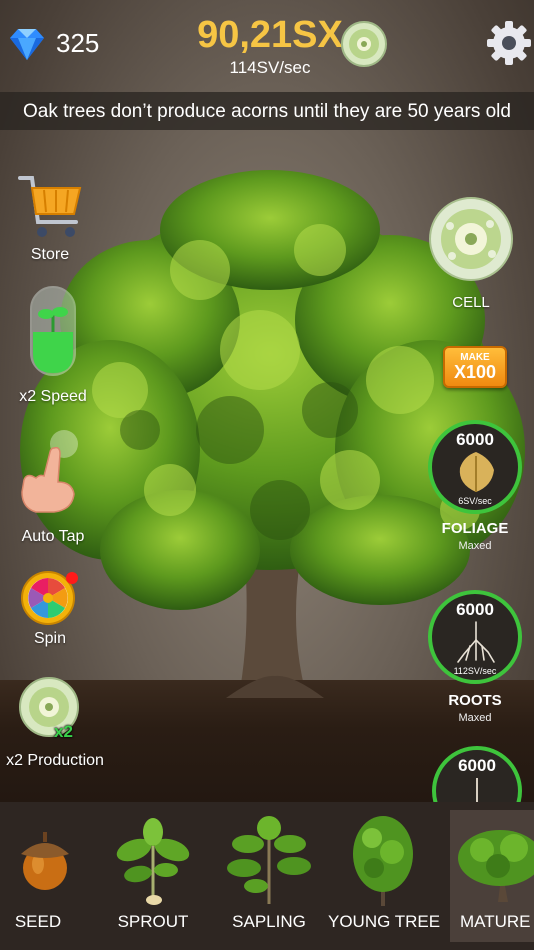 The height and width of the screenshot is (950, 534). Describe the element at coordinates (475, 439) in the screenshot. I see `foliage-cost: 6000` at that location.